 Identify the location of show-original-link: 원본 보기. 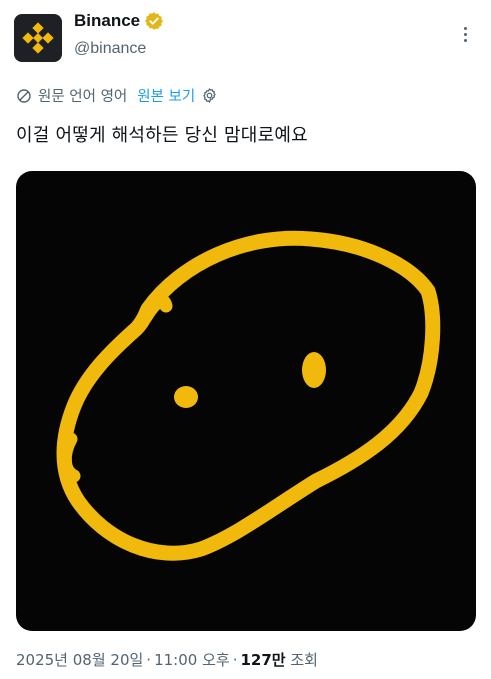
(166, 95).